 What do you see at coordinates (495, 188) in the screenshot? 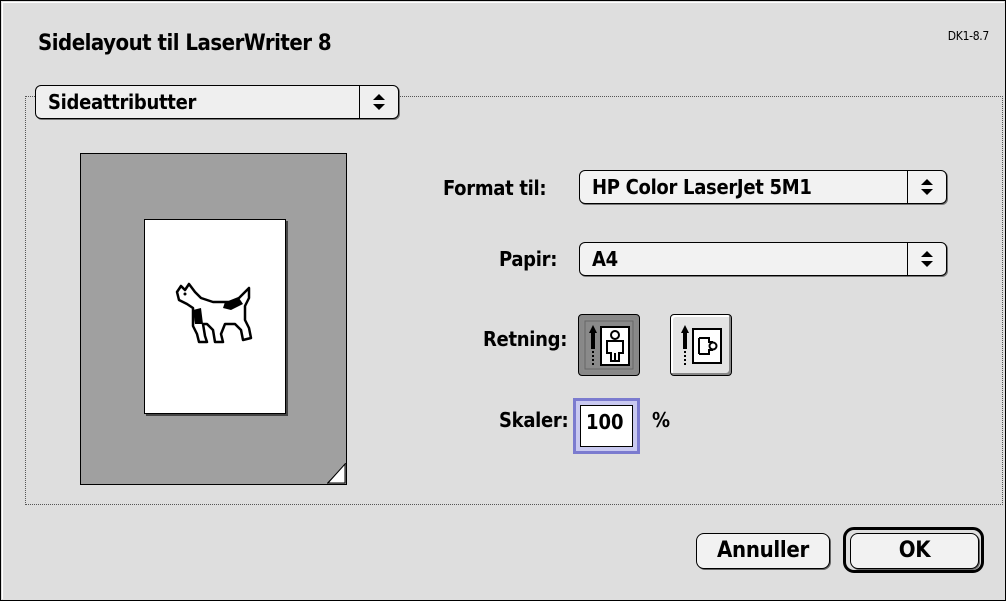
I see `format-label: Format til:` at bounding box center [495, 188].